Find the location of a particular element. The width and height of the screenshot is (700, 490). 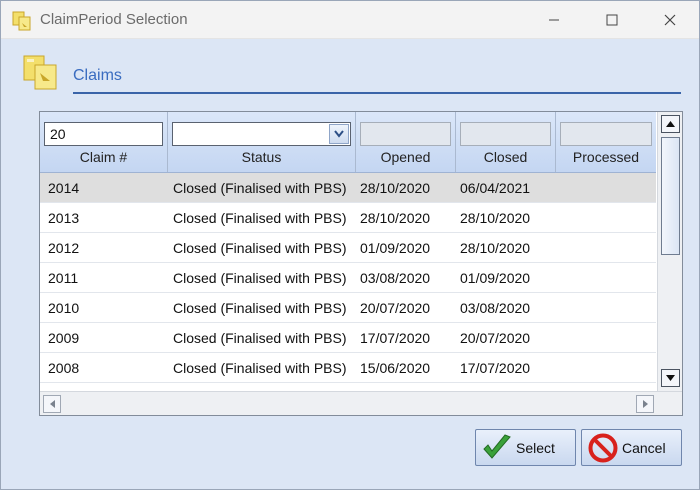

maximize-button is located at coordinates (612, 20).